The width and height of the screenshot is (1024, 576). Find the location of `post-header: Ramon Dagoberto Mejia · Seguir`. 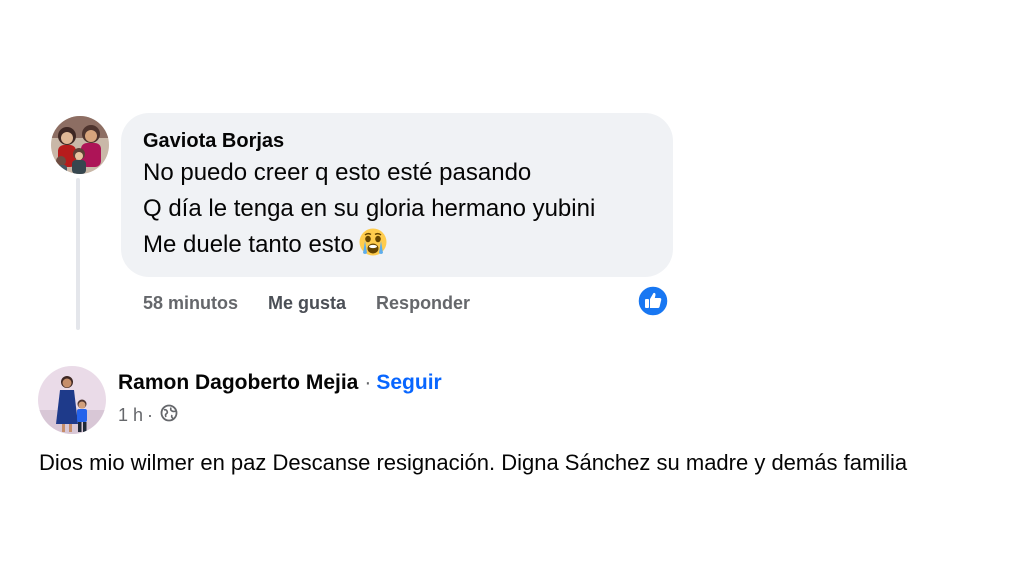

post-header: Ramon Dagoberto Mejia · Seguir is located at coordinates (280, 383).